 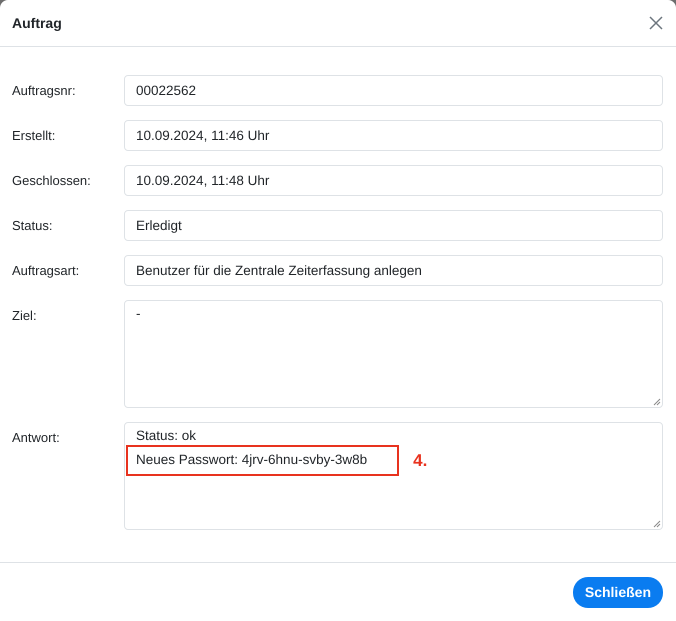 What do you see at coordinates (37, 23) in the screenshot?
I see `dialog-title: Auftrag` at bounding box center [37, 23].